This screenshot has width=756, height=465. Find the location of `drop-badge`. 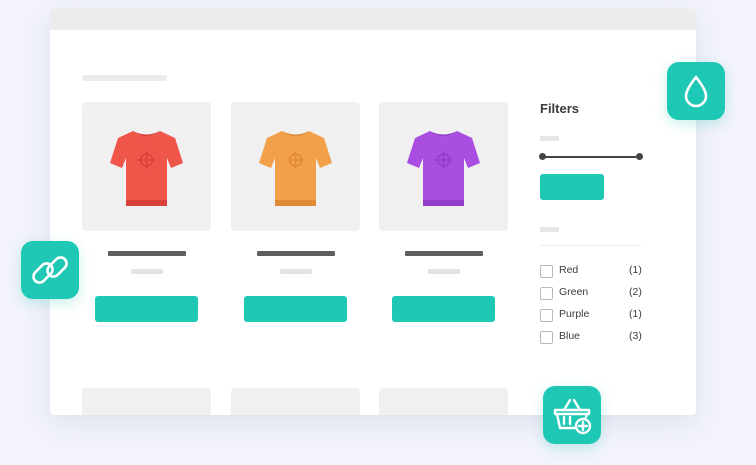

drop-badge is located at coordinates (696, 91).